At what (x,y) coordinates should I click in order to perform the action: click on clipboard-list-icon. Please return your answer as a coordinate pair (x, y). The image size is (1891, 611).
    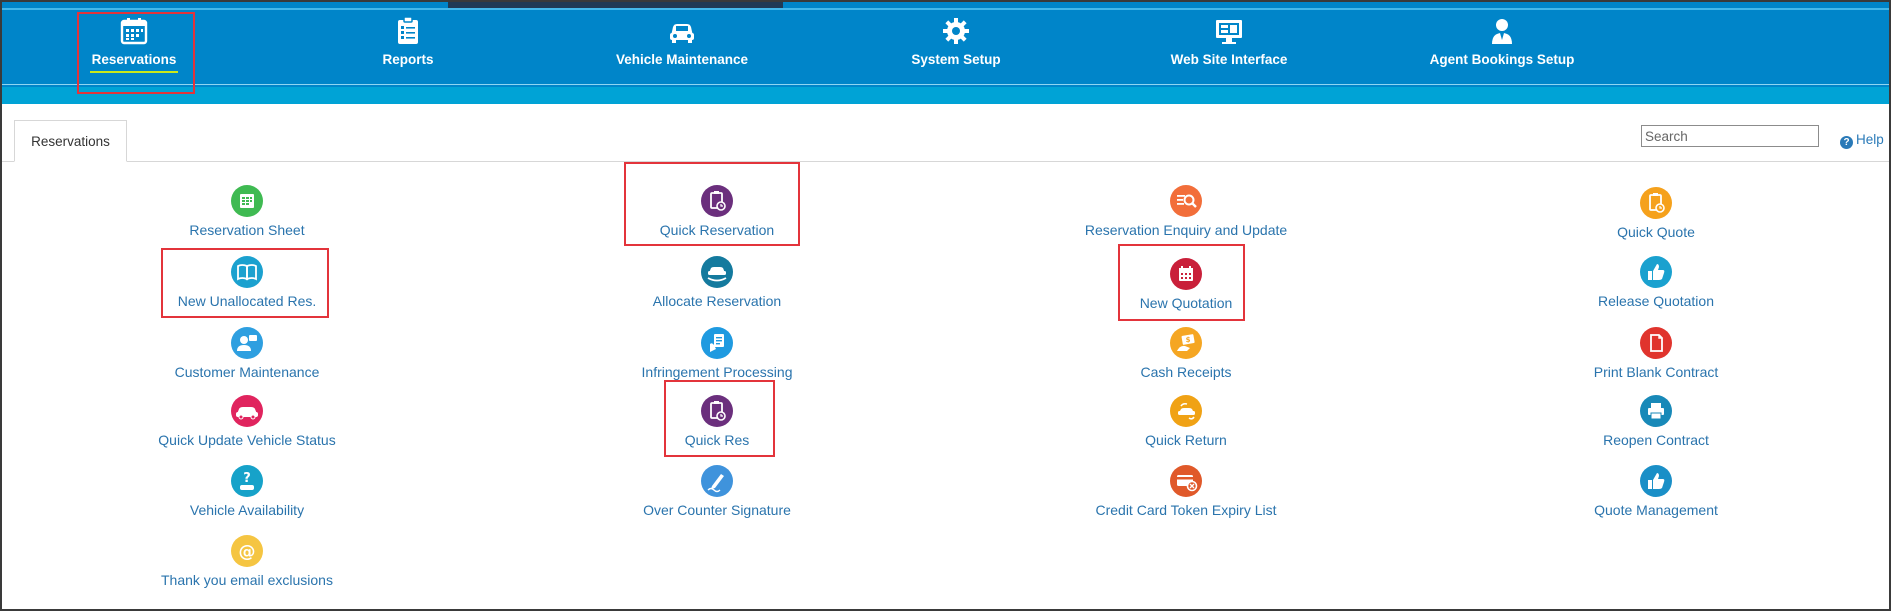
    Looking at the image, I should click on (408, 31).